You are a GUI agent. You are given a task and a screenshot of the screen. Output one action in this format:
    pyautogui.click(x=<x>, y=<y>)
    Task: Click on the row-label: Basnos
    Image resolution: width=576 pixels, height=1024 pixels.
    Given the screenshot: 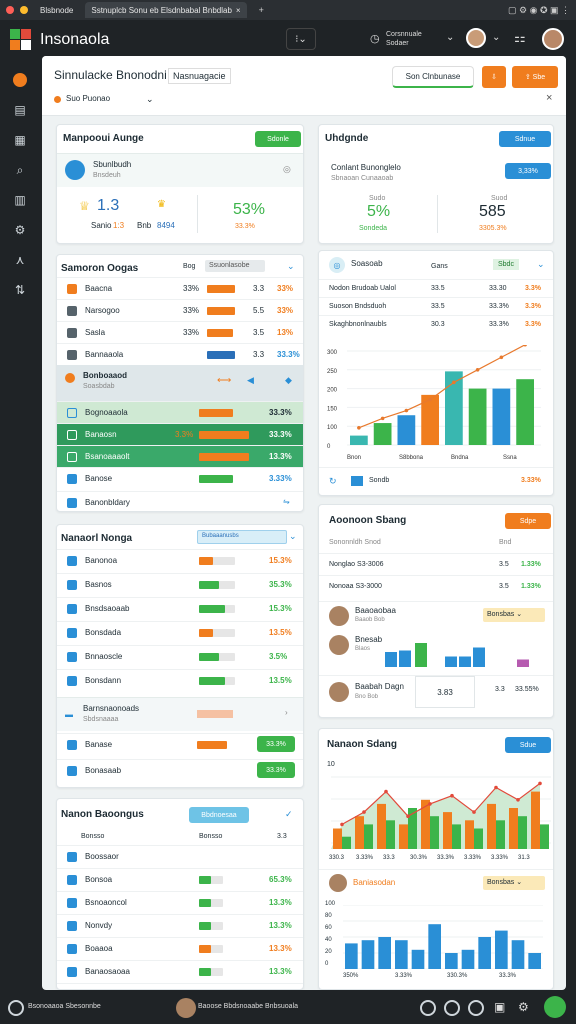 What is the action you would take?
    pyautogui.click(x=98, y=584)
    